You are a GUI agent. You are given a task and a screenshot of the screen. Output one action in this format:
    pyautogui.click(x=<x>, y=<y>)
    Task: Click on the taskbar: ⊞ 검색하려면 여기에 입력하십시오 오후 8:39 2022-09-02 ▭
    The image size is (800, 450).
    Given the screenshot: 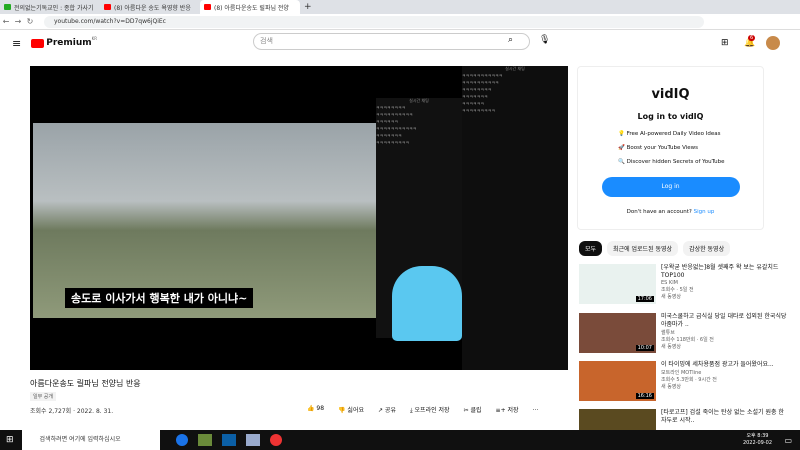 What is the action you would take?
    pyautogui.click(x=400, y=440)
    